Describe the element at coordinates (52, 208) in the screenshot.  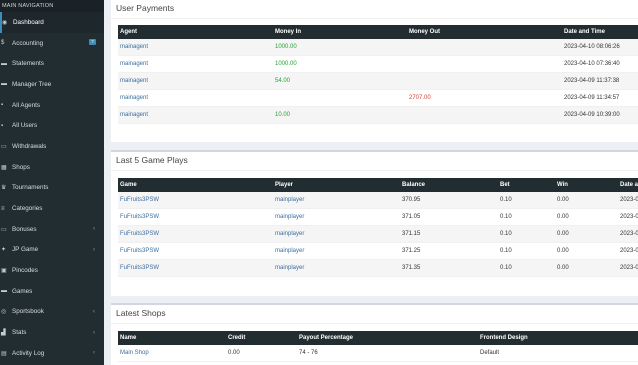
I see `sidebar-item-categories: ≡ Categories` at that location.